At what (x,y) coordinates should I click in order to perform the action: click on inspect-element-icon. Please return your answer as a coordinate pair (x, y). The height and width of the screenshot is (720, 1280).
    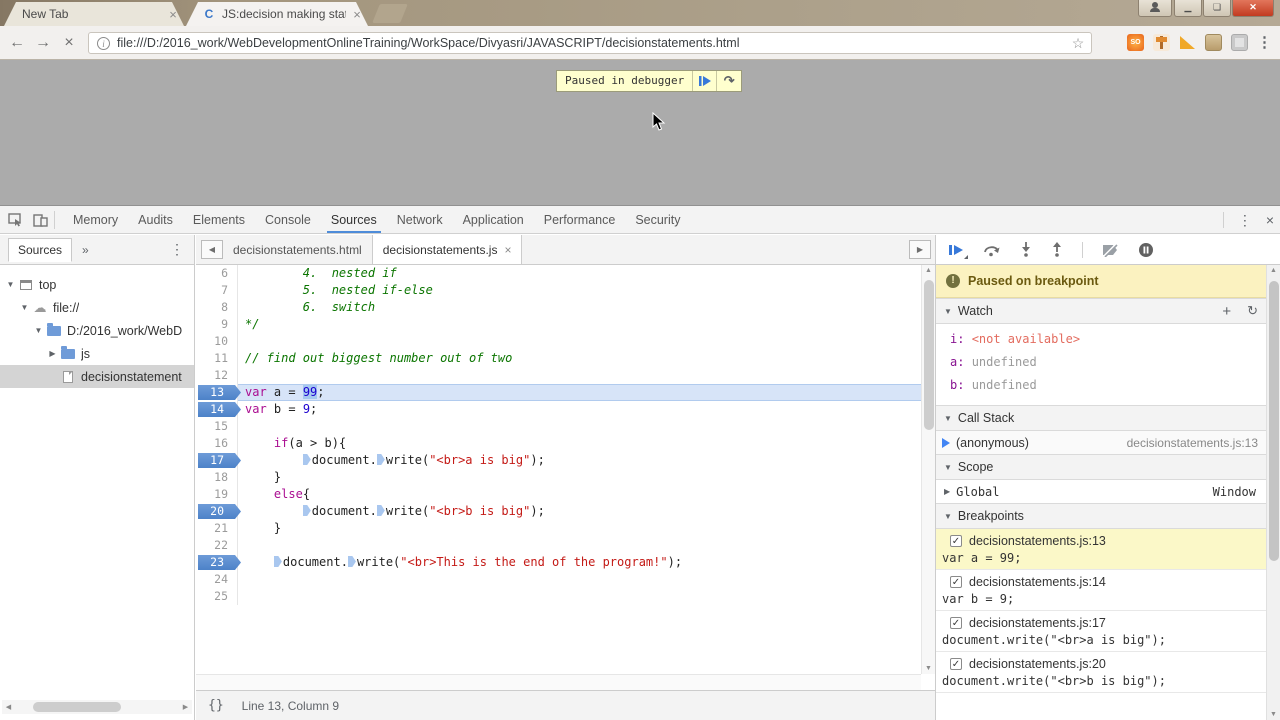
    Looking at the image, I should click on (15, 219).